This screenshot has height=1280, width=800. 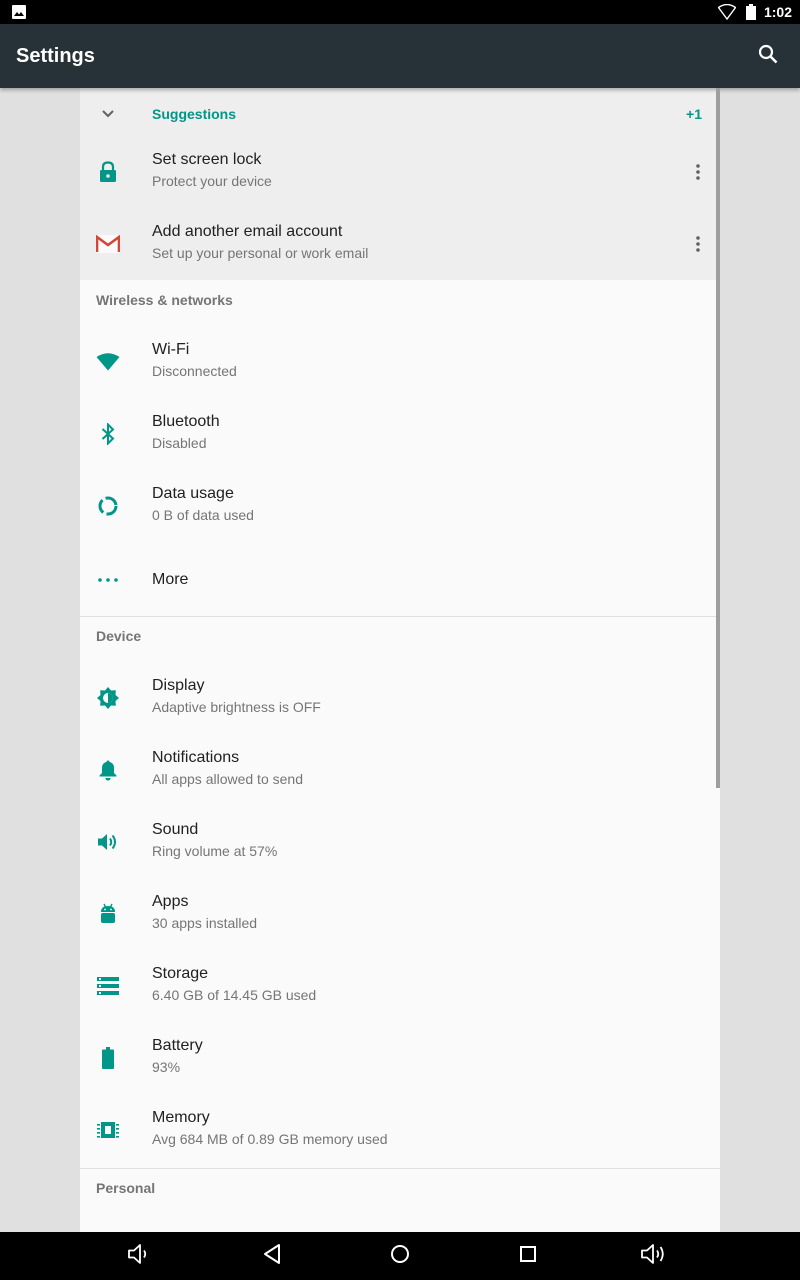 What do you see at coordinates (400, 362) in the screenshot?
I see `settings-item-wifi: Wi-Fi Disconnected` at bounding box center [400, 362].